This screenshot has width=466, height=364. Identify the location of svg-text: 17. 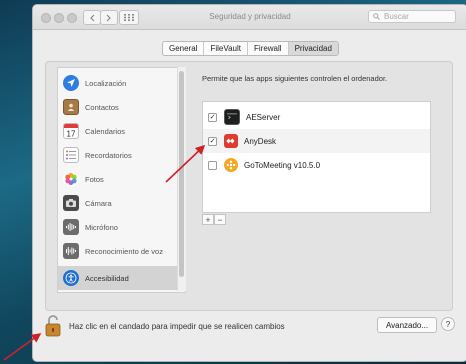
(71, 134).